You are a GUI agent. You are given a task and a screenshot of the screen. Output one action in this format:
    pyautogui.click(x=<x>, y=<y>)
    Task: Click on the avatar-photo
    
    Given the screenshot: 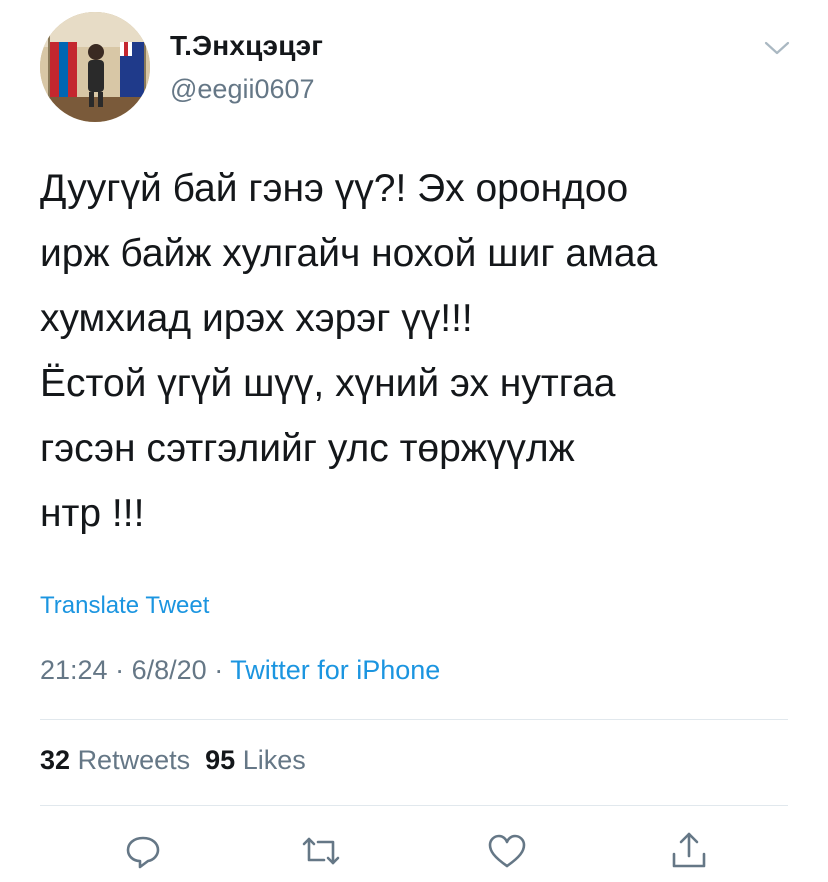 What is the action you would take?
    pyautogui.click(x=95, y=67)
    